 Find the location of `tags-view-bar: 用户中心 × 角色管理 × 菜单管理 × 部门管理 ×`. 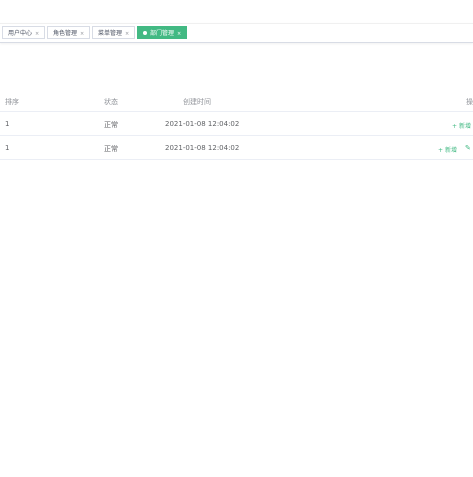

tags-view-bar: 用户中心 × 角色管理 × 菜单管理 × 部门管理 × is located at coordinates (236, 33).